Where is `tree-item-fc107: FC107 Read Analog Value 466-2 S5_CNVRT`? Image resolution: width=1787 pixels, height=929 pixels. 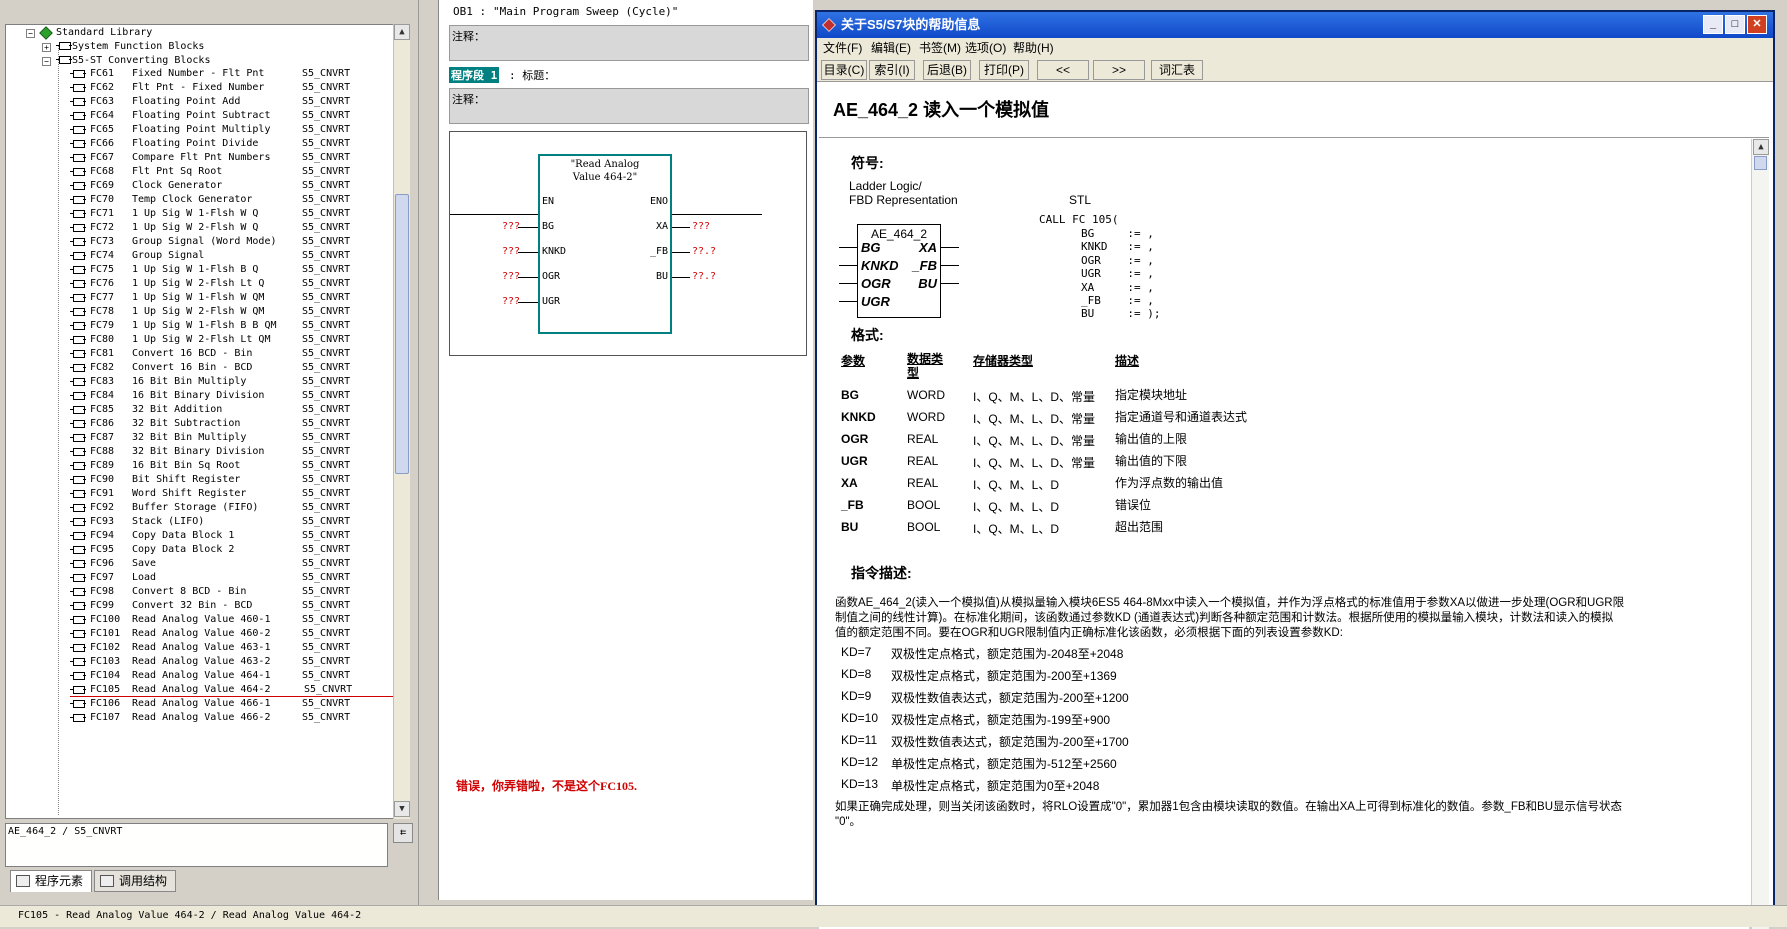 tree-item-fc107: FC107 Read Analog Value 466-2 S5_CNVRT is located at coordinates (235, 718).